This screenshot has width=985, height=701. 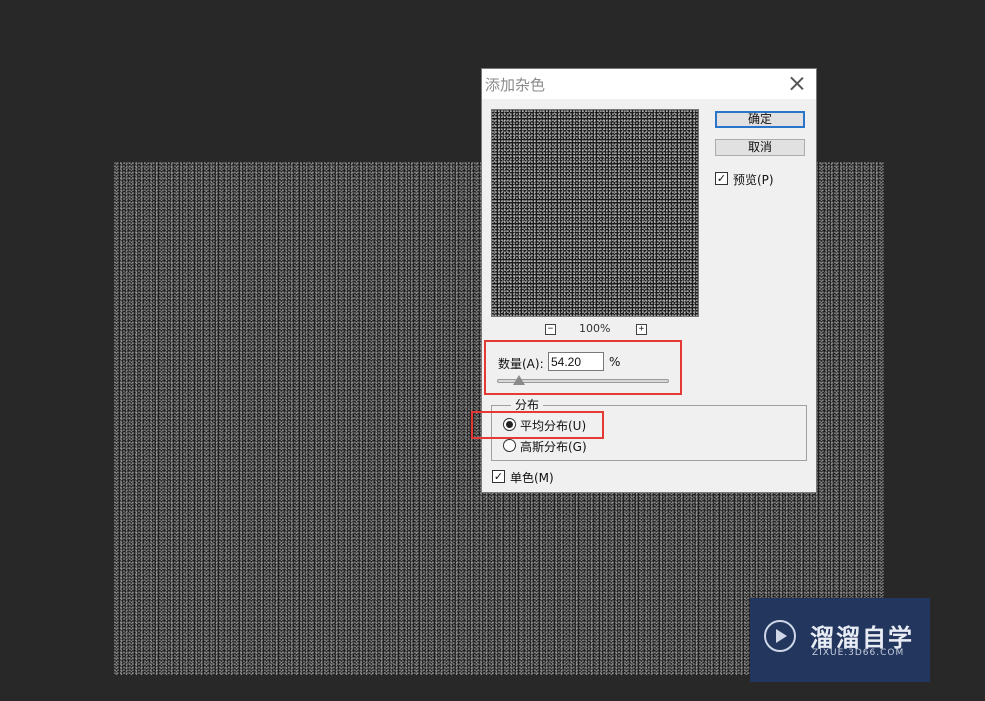 What do you see at coordinates (595, 213) in the screenshot?
I see `preview-image` at bounding box center [595, 213].